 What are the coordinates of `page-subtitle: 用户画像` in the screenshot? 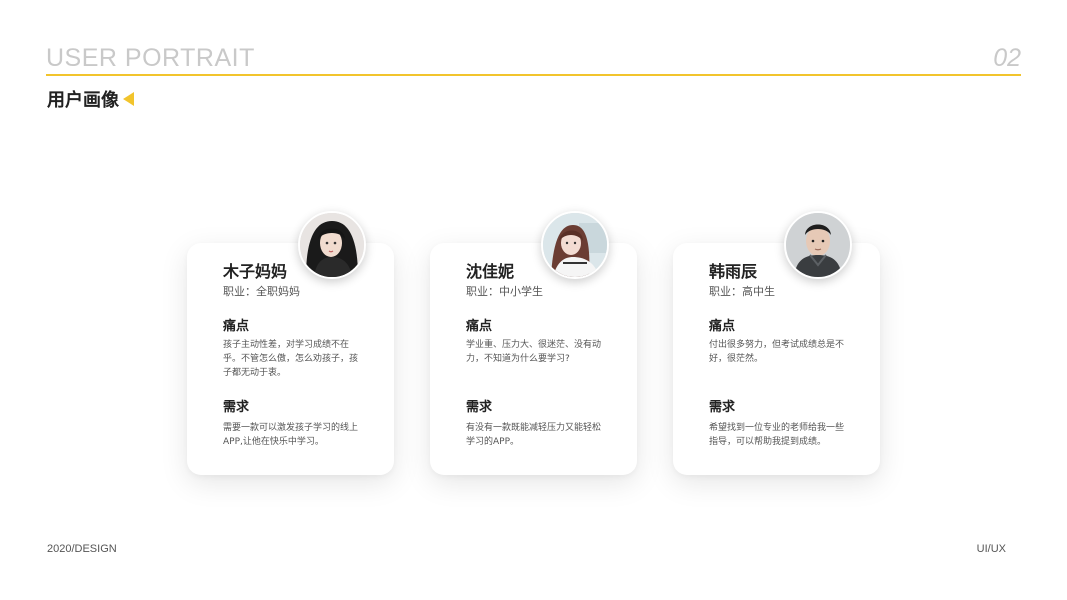 It's located at (83, 100).